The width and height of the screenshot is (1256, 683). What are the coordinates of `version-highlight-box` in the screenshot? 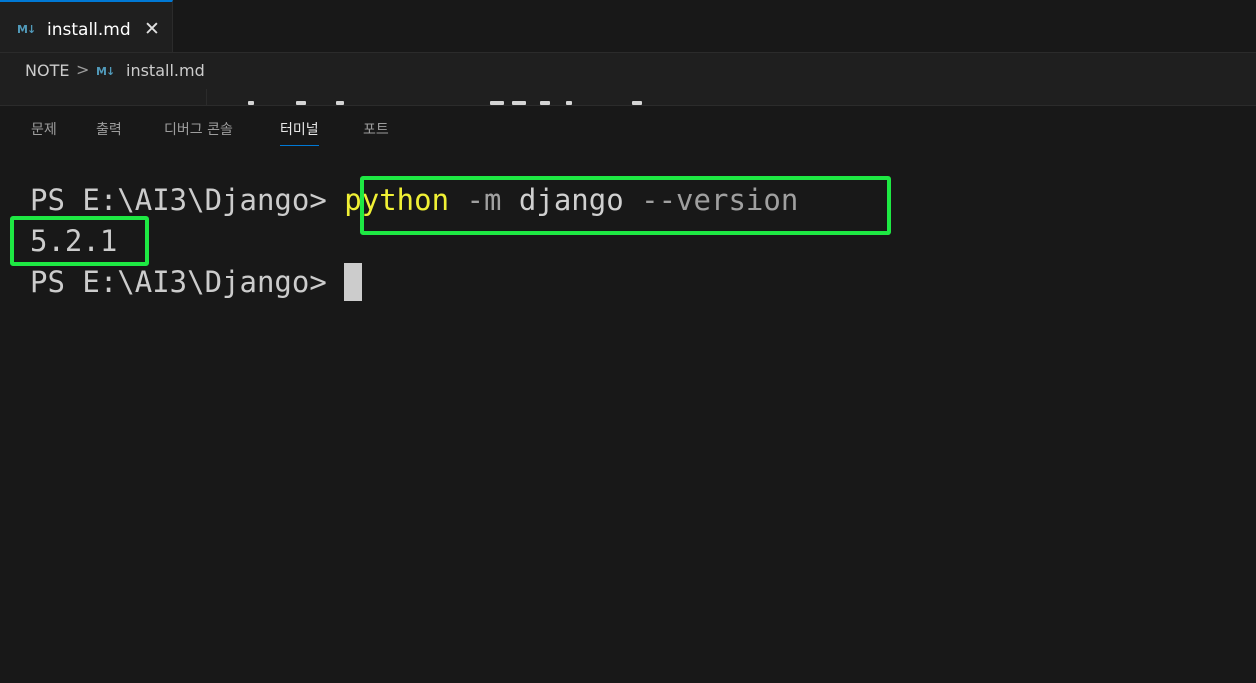 It's located at (79, 241).